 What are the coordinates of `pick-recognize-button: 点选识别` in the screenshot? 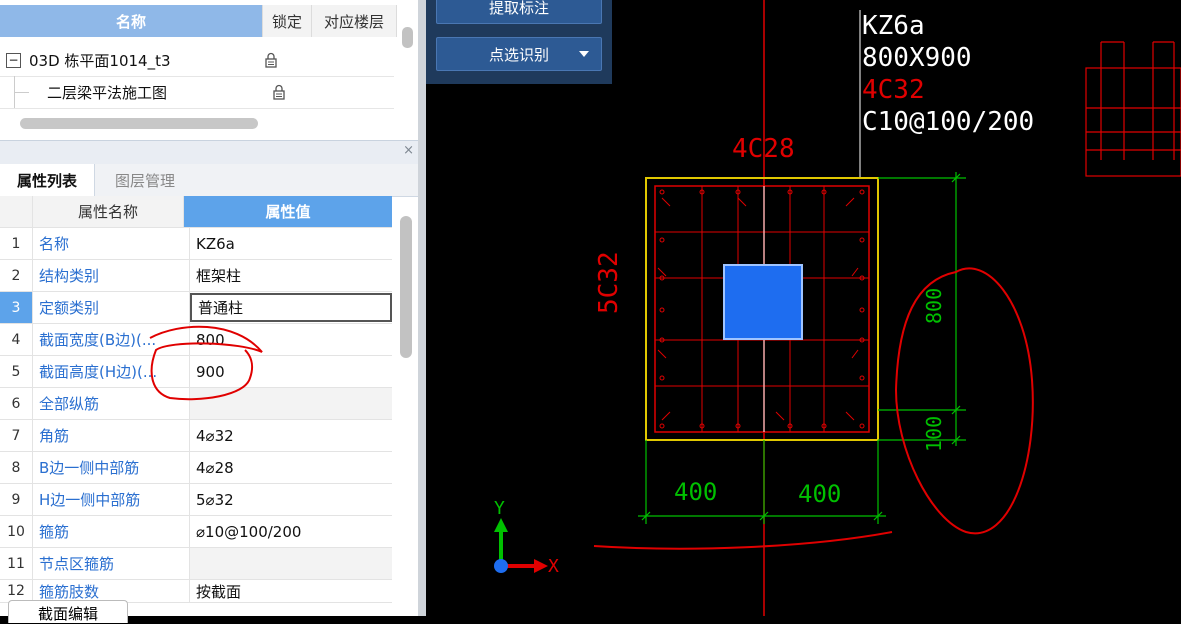 It's located at (519, 54).